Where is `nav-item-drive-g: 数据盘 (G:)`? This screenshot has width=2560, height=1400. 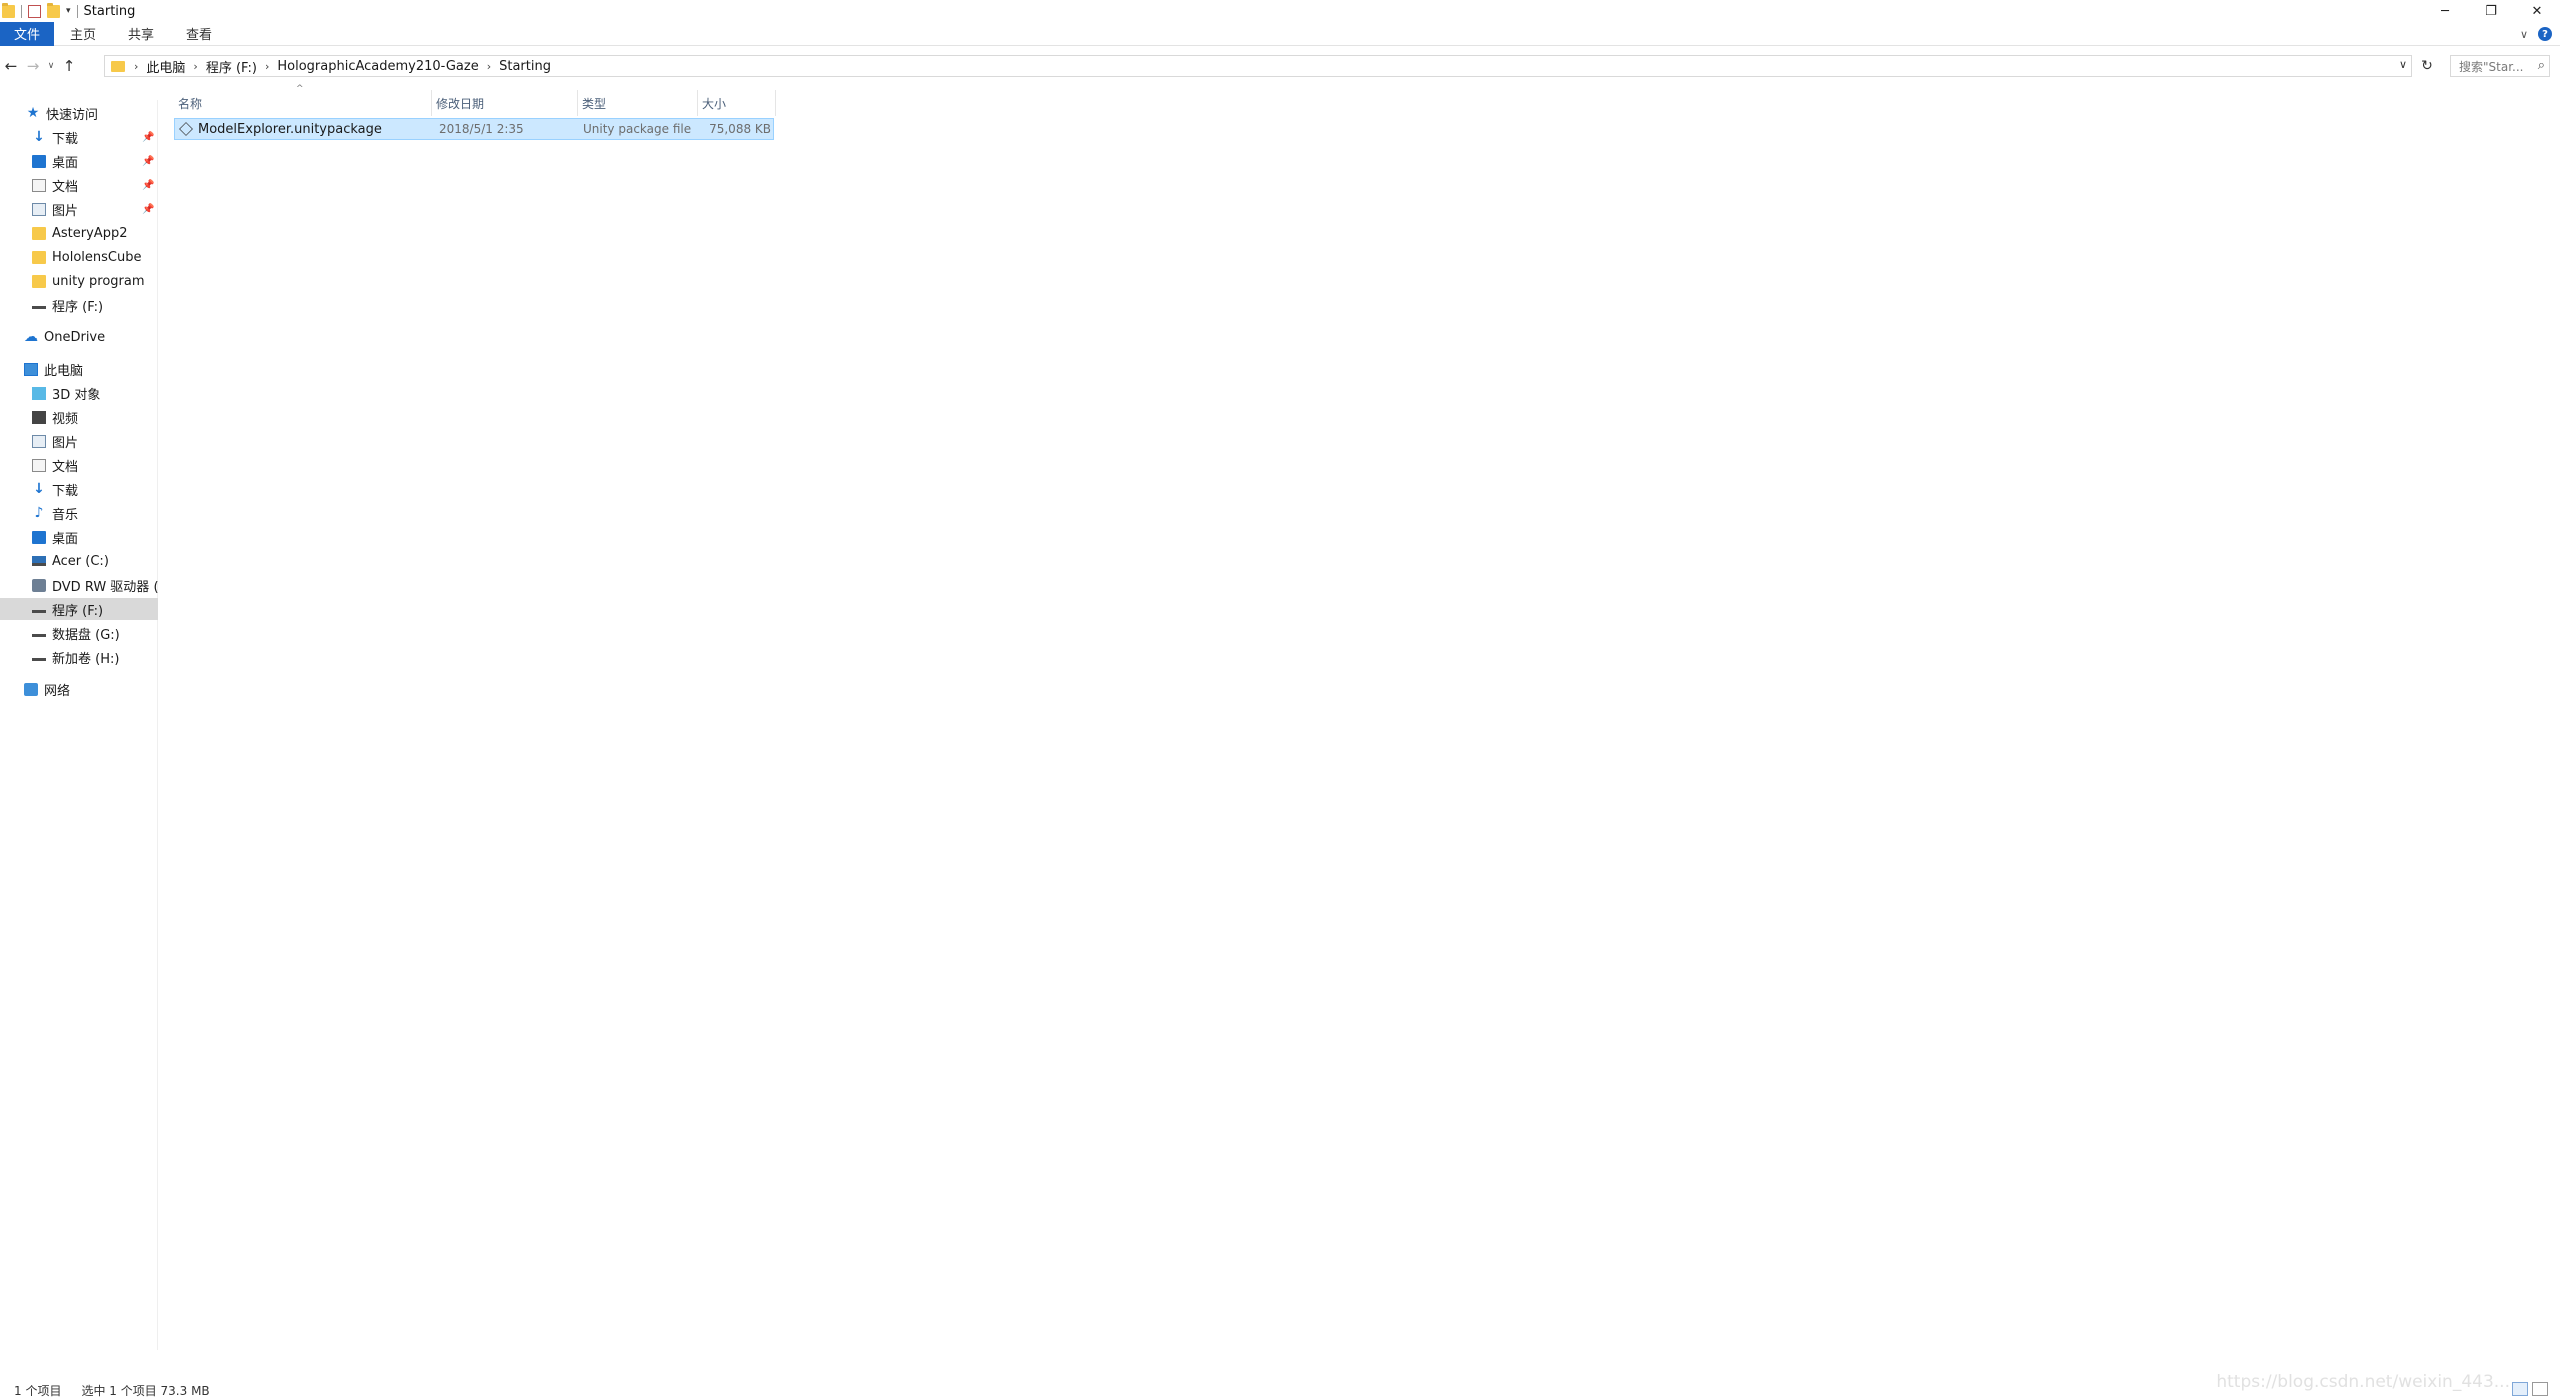 nav-item-drive-g: 数据盘 (G:) is located at coordinates (79, 633).